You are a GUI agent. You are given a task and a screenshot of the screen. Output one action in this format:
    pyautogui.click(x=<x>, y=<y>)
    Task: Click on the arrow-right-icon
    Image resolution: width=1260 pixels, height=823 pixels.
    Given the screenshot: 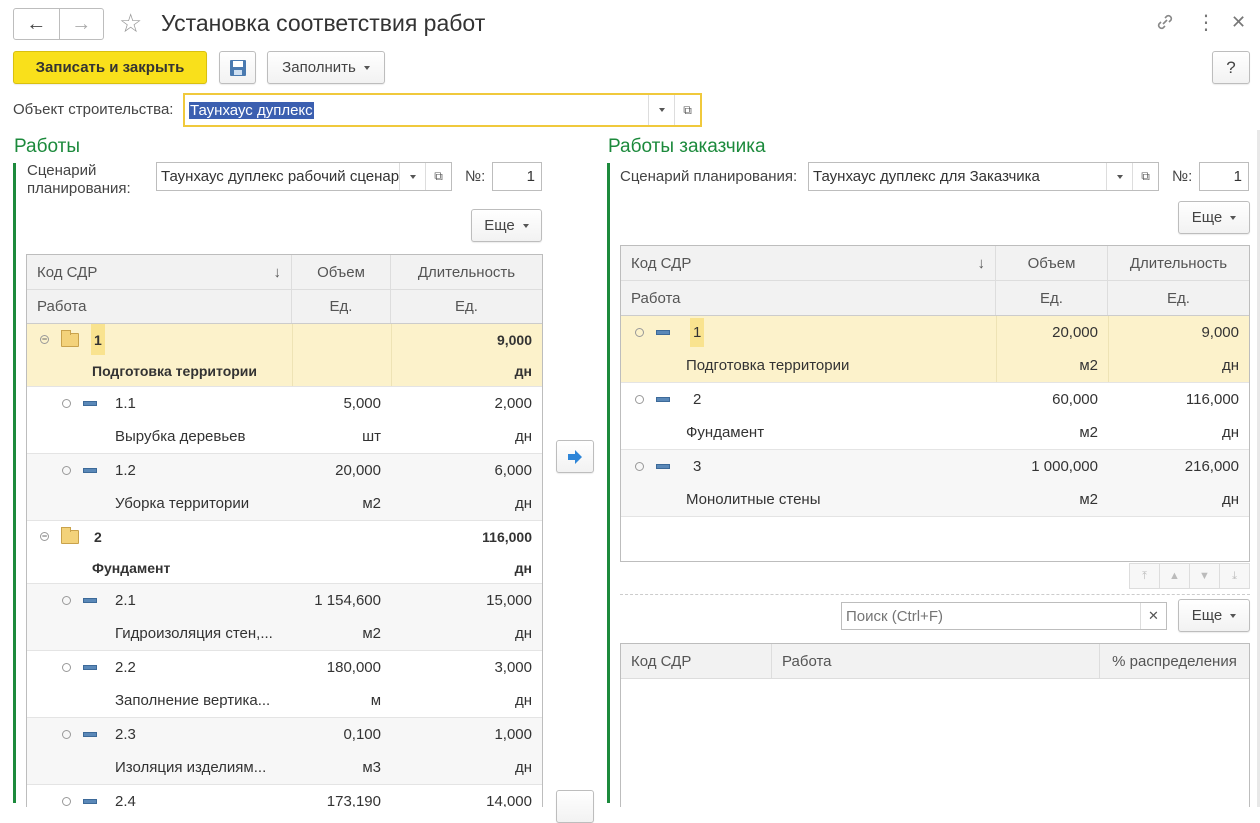 What is the action you would take?
    pyautogui.click(x=575, y=456)
    